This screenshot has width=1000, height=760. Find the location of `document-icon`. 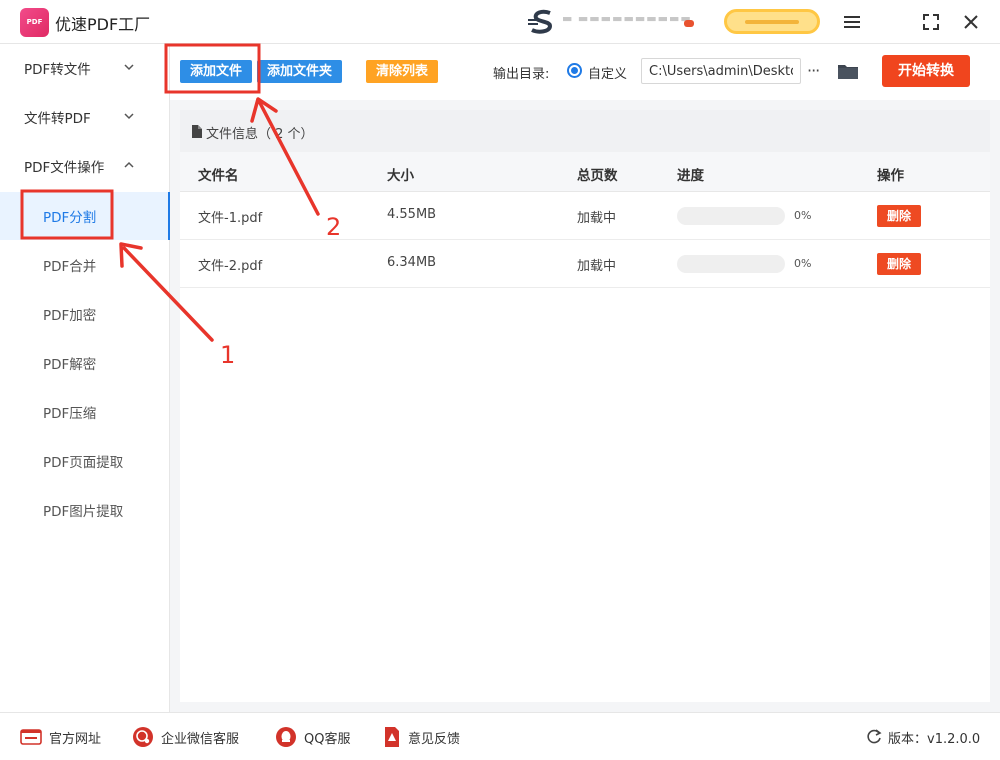

document-icon is located at coordinates (197, 131).